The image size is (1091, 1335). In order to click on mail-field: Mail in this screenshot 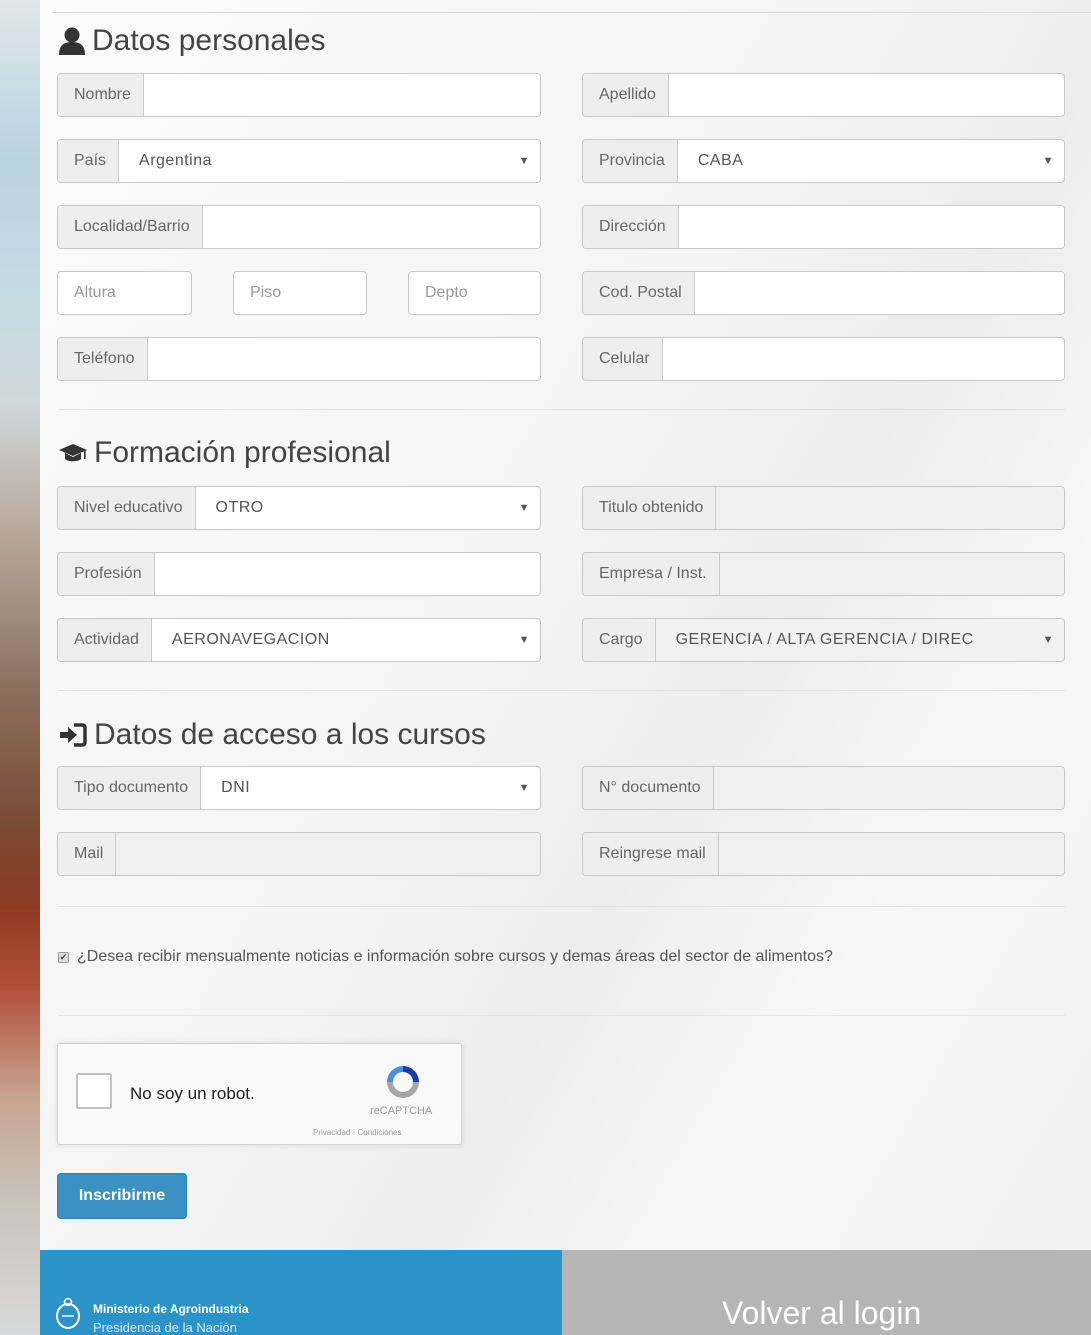, I will do `click(299, 854)`.